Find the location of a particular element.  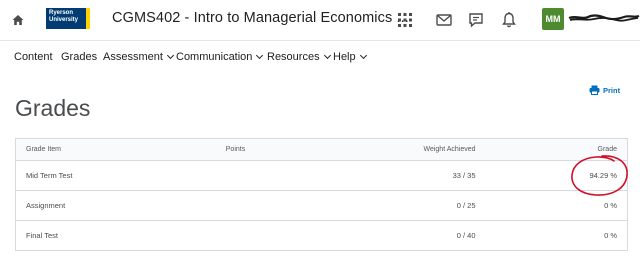

grade-weight-achieved: 0 / 25 is located at coordinates (390, 205).